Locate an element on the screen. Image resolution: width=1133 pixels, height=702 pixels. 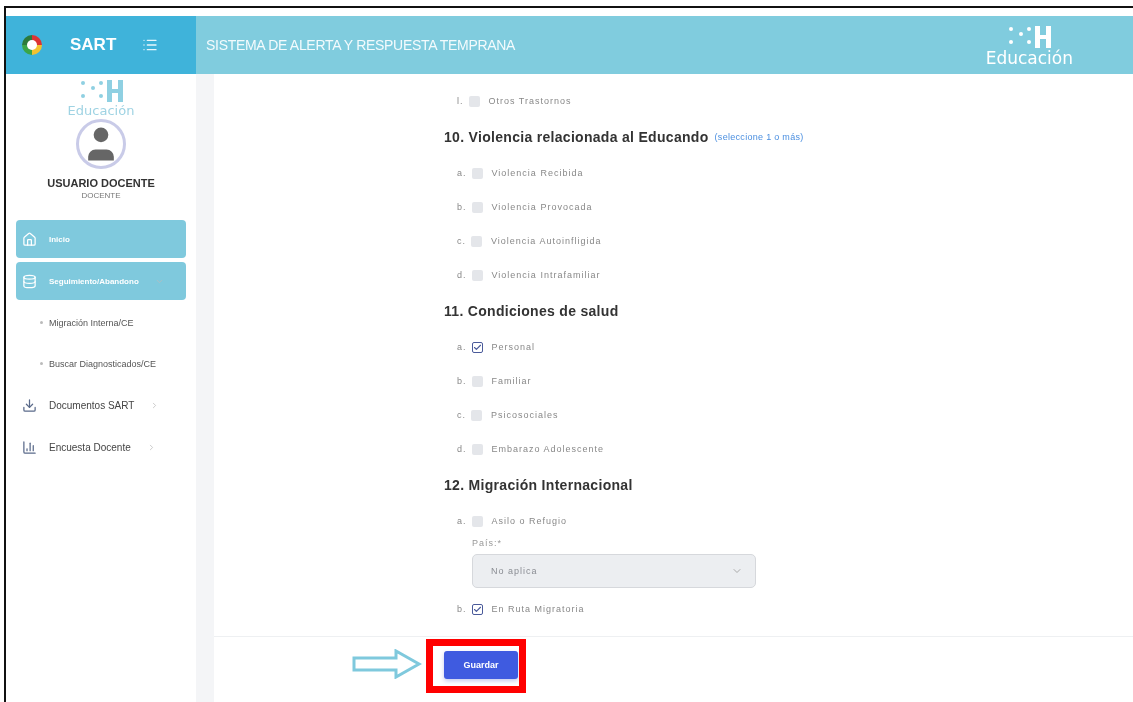
avatar-icon is located at coordinates (101, 144).